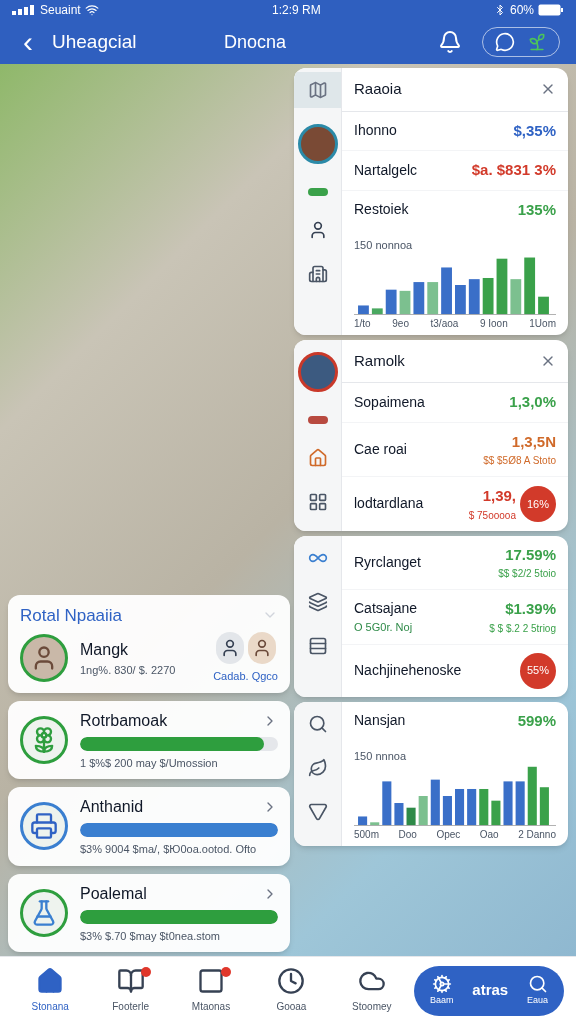 This screenshot has width=576, height=1024. I want to click on grid-icon, so click(317, 501).